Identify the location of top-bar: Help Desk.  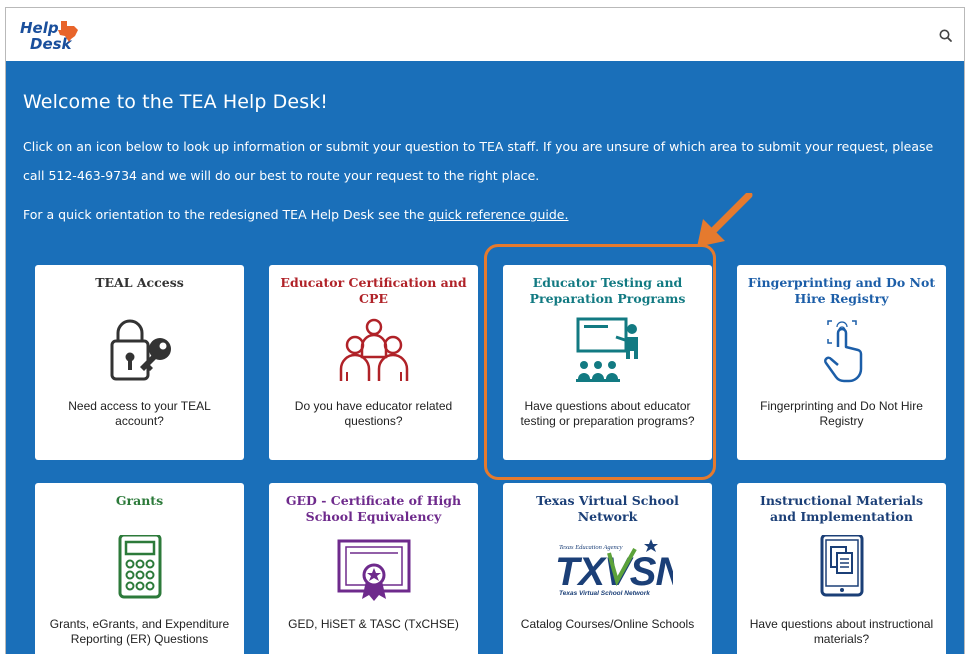
(485, 34).